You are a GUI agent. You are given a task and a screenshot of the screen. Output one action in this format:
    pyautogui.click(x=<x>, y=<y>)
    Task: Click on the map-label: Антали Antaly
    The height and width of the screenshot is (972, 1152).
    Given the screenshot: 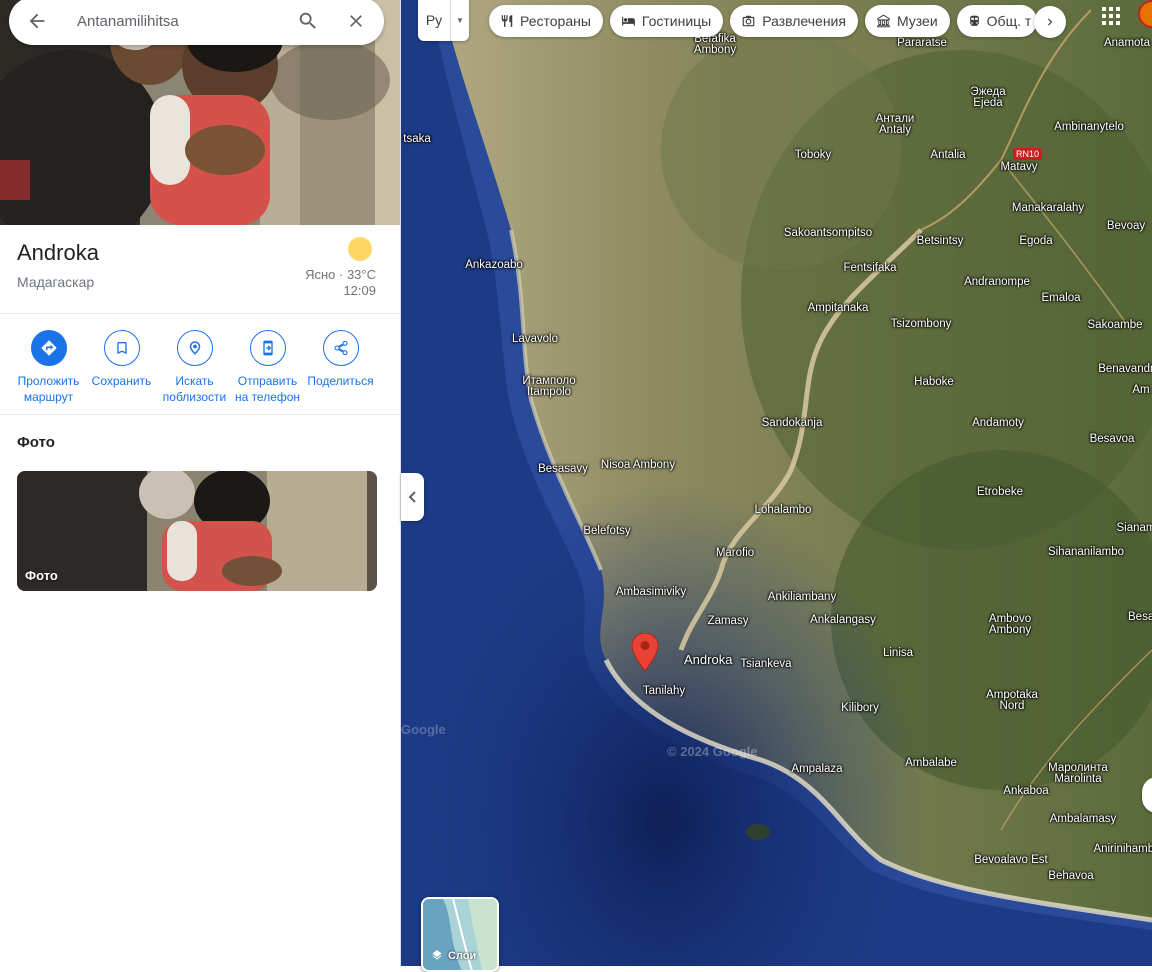 What is the action you would take?
    pyautogui.click(x=895, y=125)
    